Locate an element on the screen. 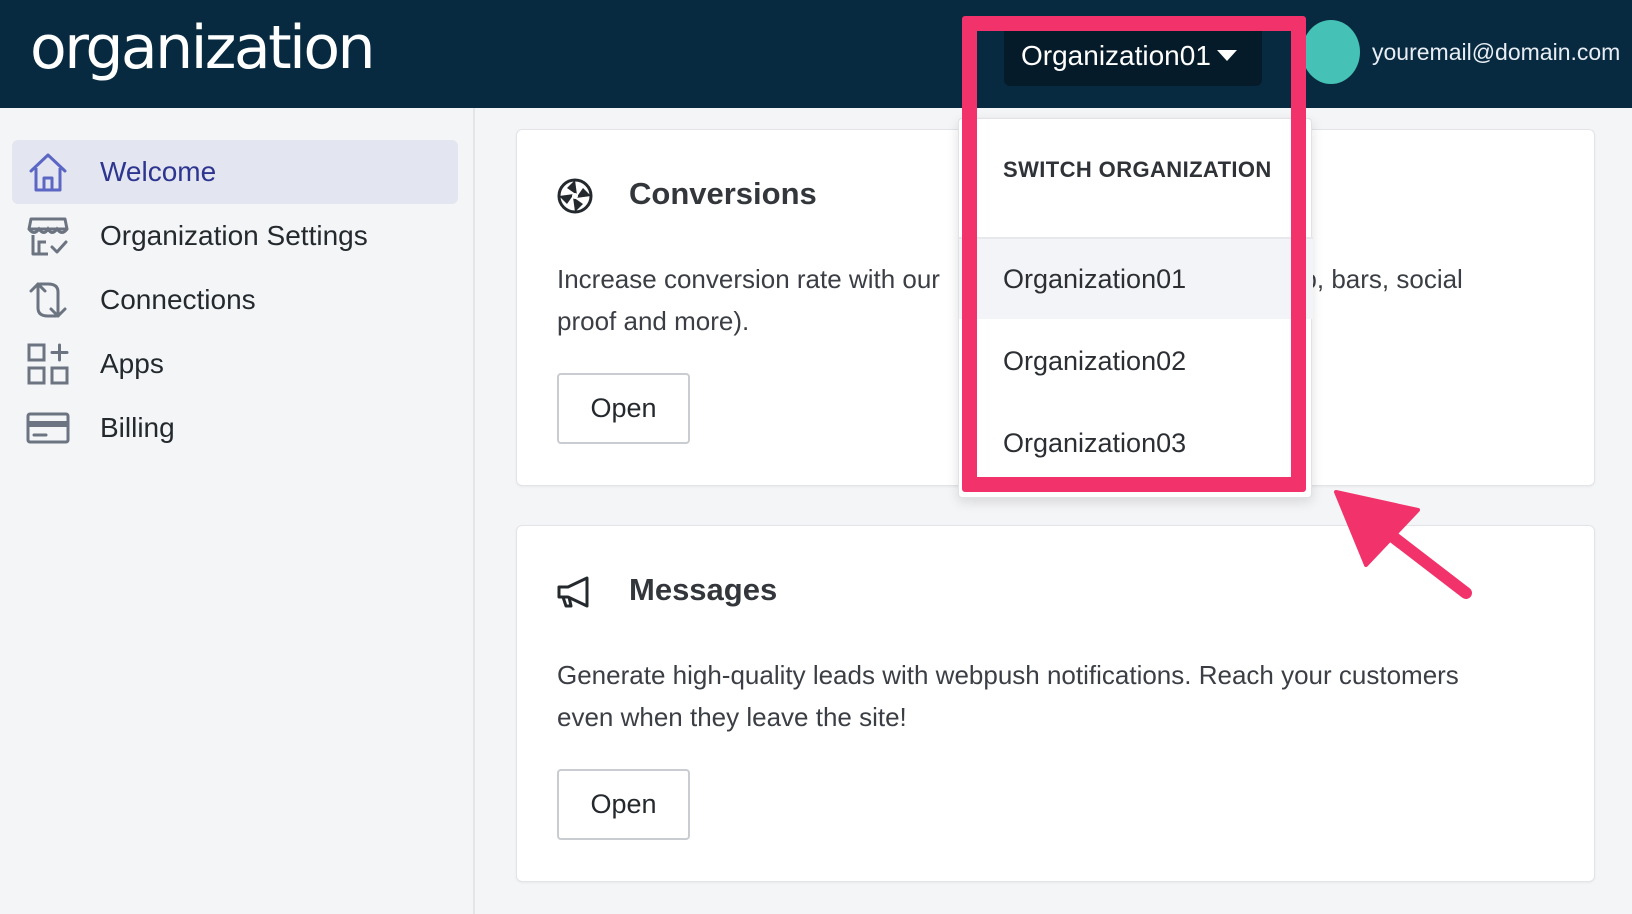 The width and height of the screenshot is (1632, 914). sidebar-item-organization-settings: Organization Settings is located at coordinates (235, 236).